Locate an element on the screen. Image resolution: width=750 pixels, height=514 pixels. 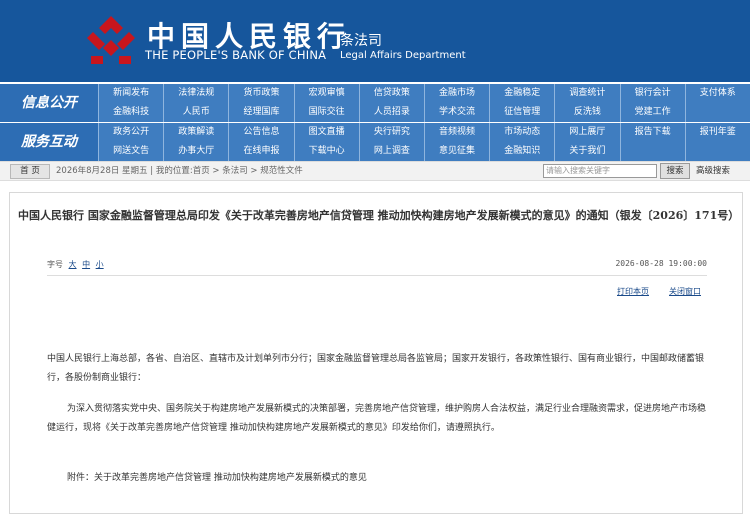
info-nav-item-6: 金融稳定 is located at coordinates (521, 93).